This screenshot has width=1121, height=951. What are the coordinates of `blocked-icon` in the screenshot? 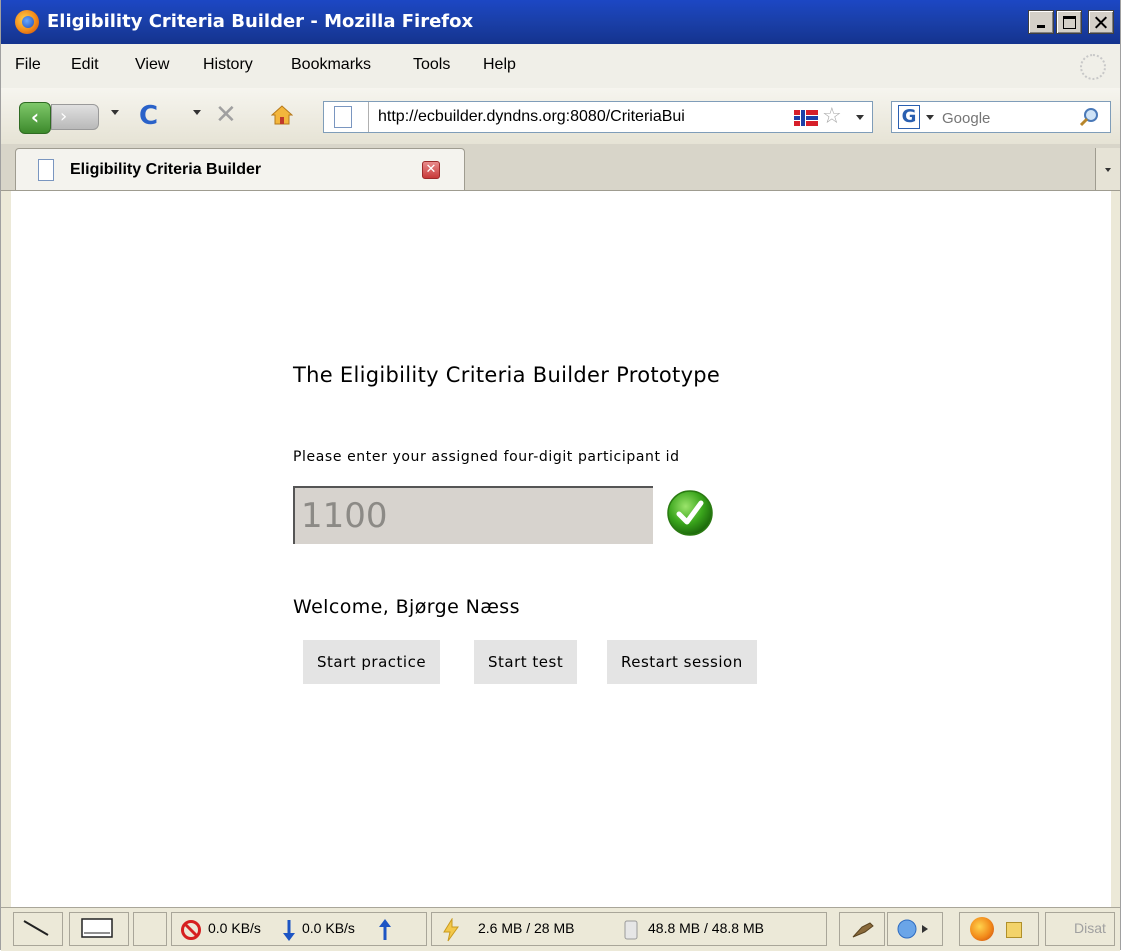 It's located at (191, 930).